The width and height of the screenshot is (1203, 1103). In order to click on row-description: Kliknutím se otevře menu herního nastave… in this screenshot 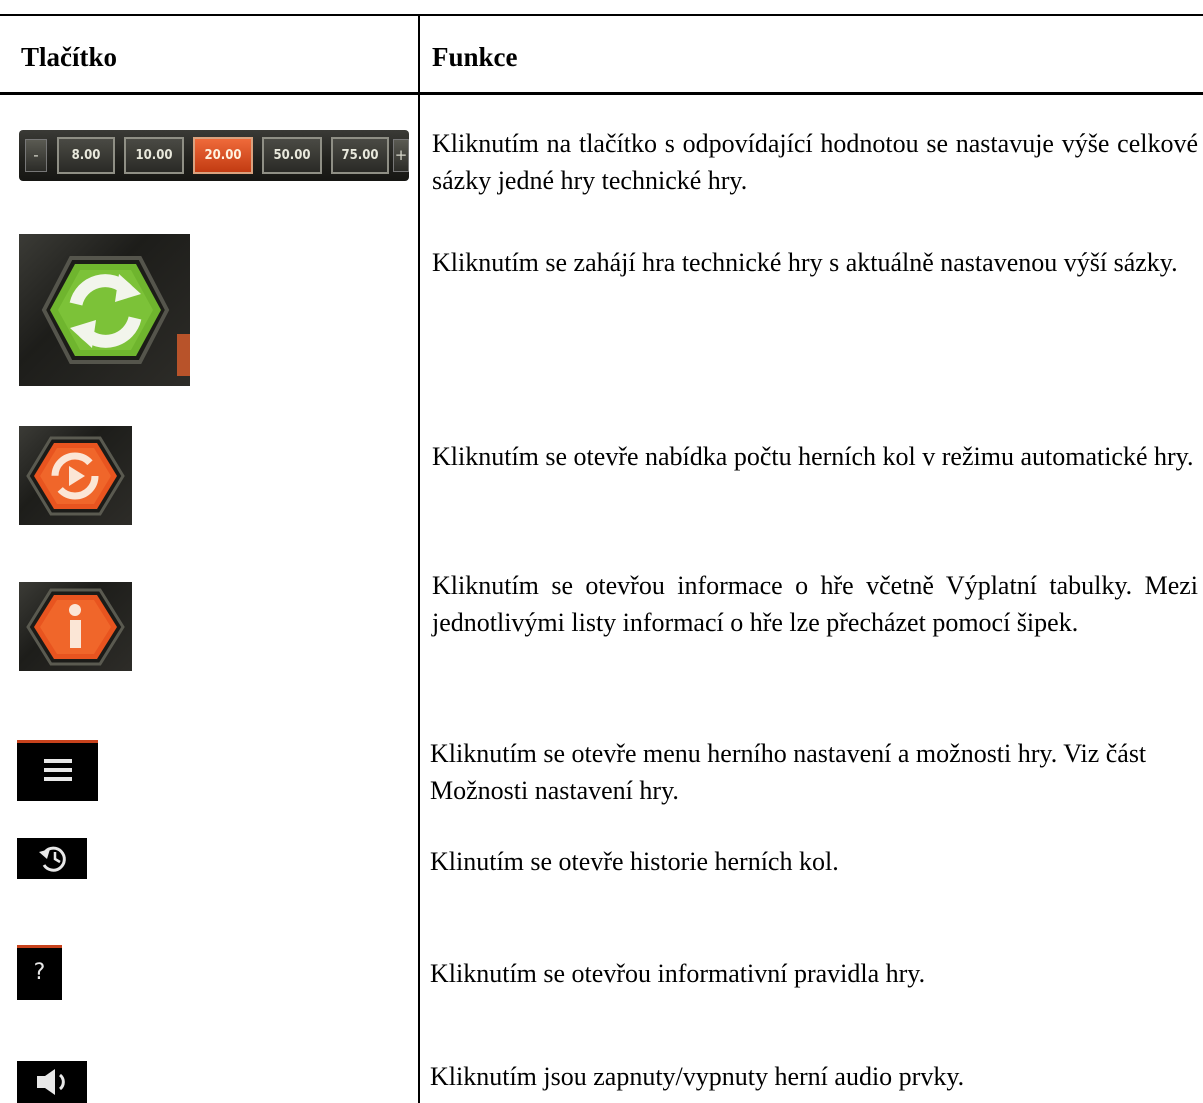, I will do `click(788, 772)`.